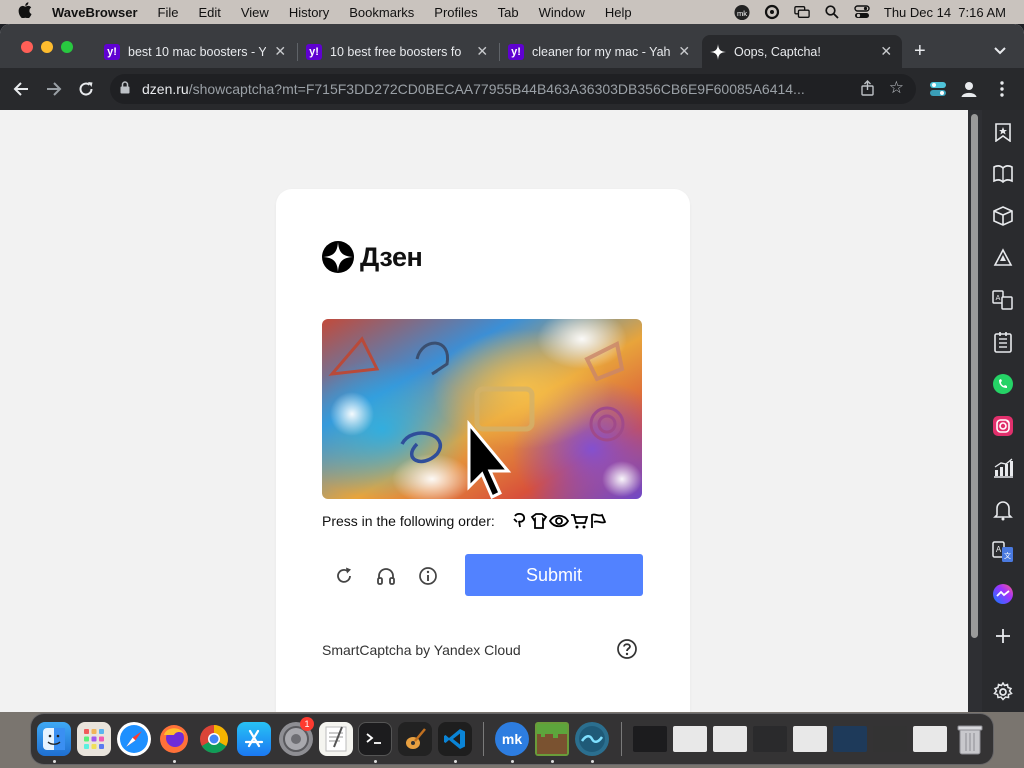  What do you see at coordinates (802, 12) in the screenshot?
I see `screen-mirroring-icon` at bounding box center [802, 12].